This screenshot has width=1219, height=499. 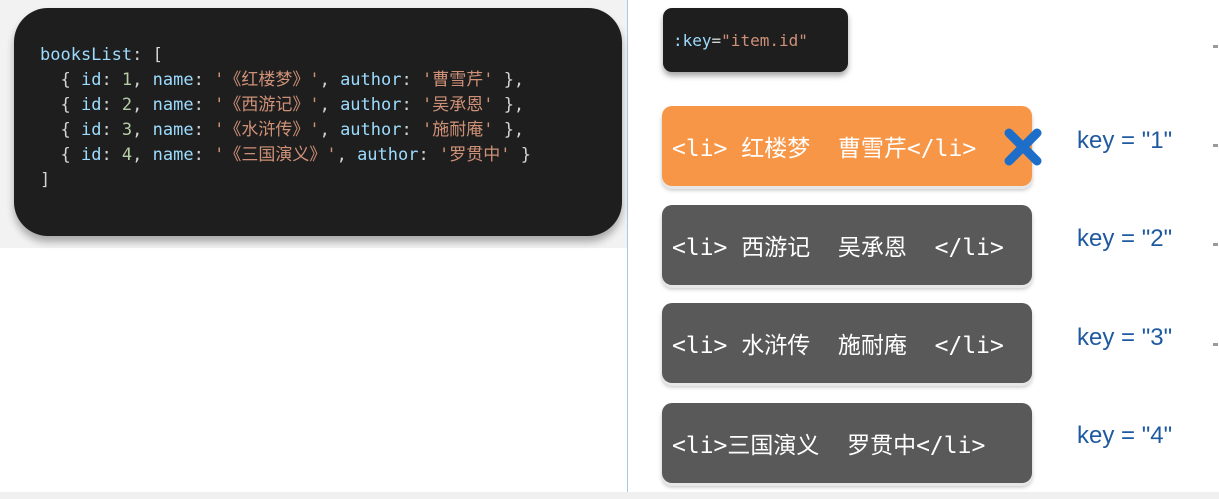 What do you see at coordinates (1023, 147) in the screenshot?
I see `x-mark-icon` at bounding box center [1023, 147].